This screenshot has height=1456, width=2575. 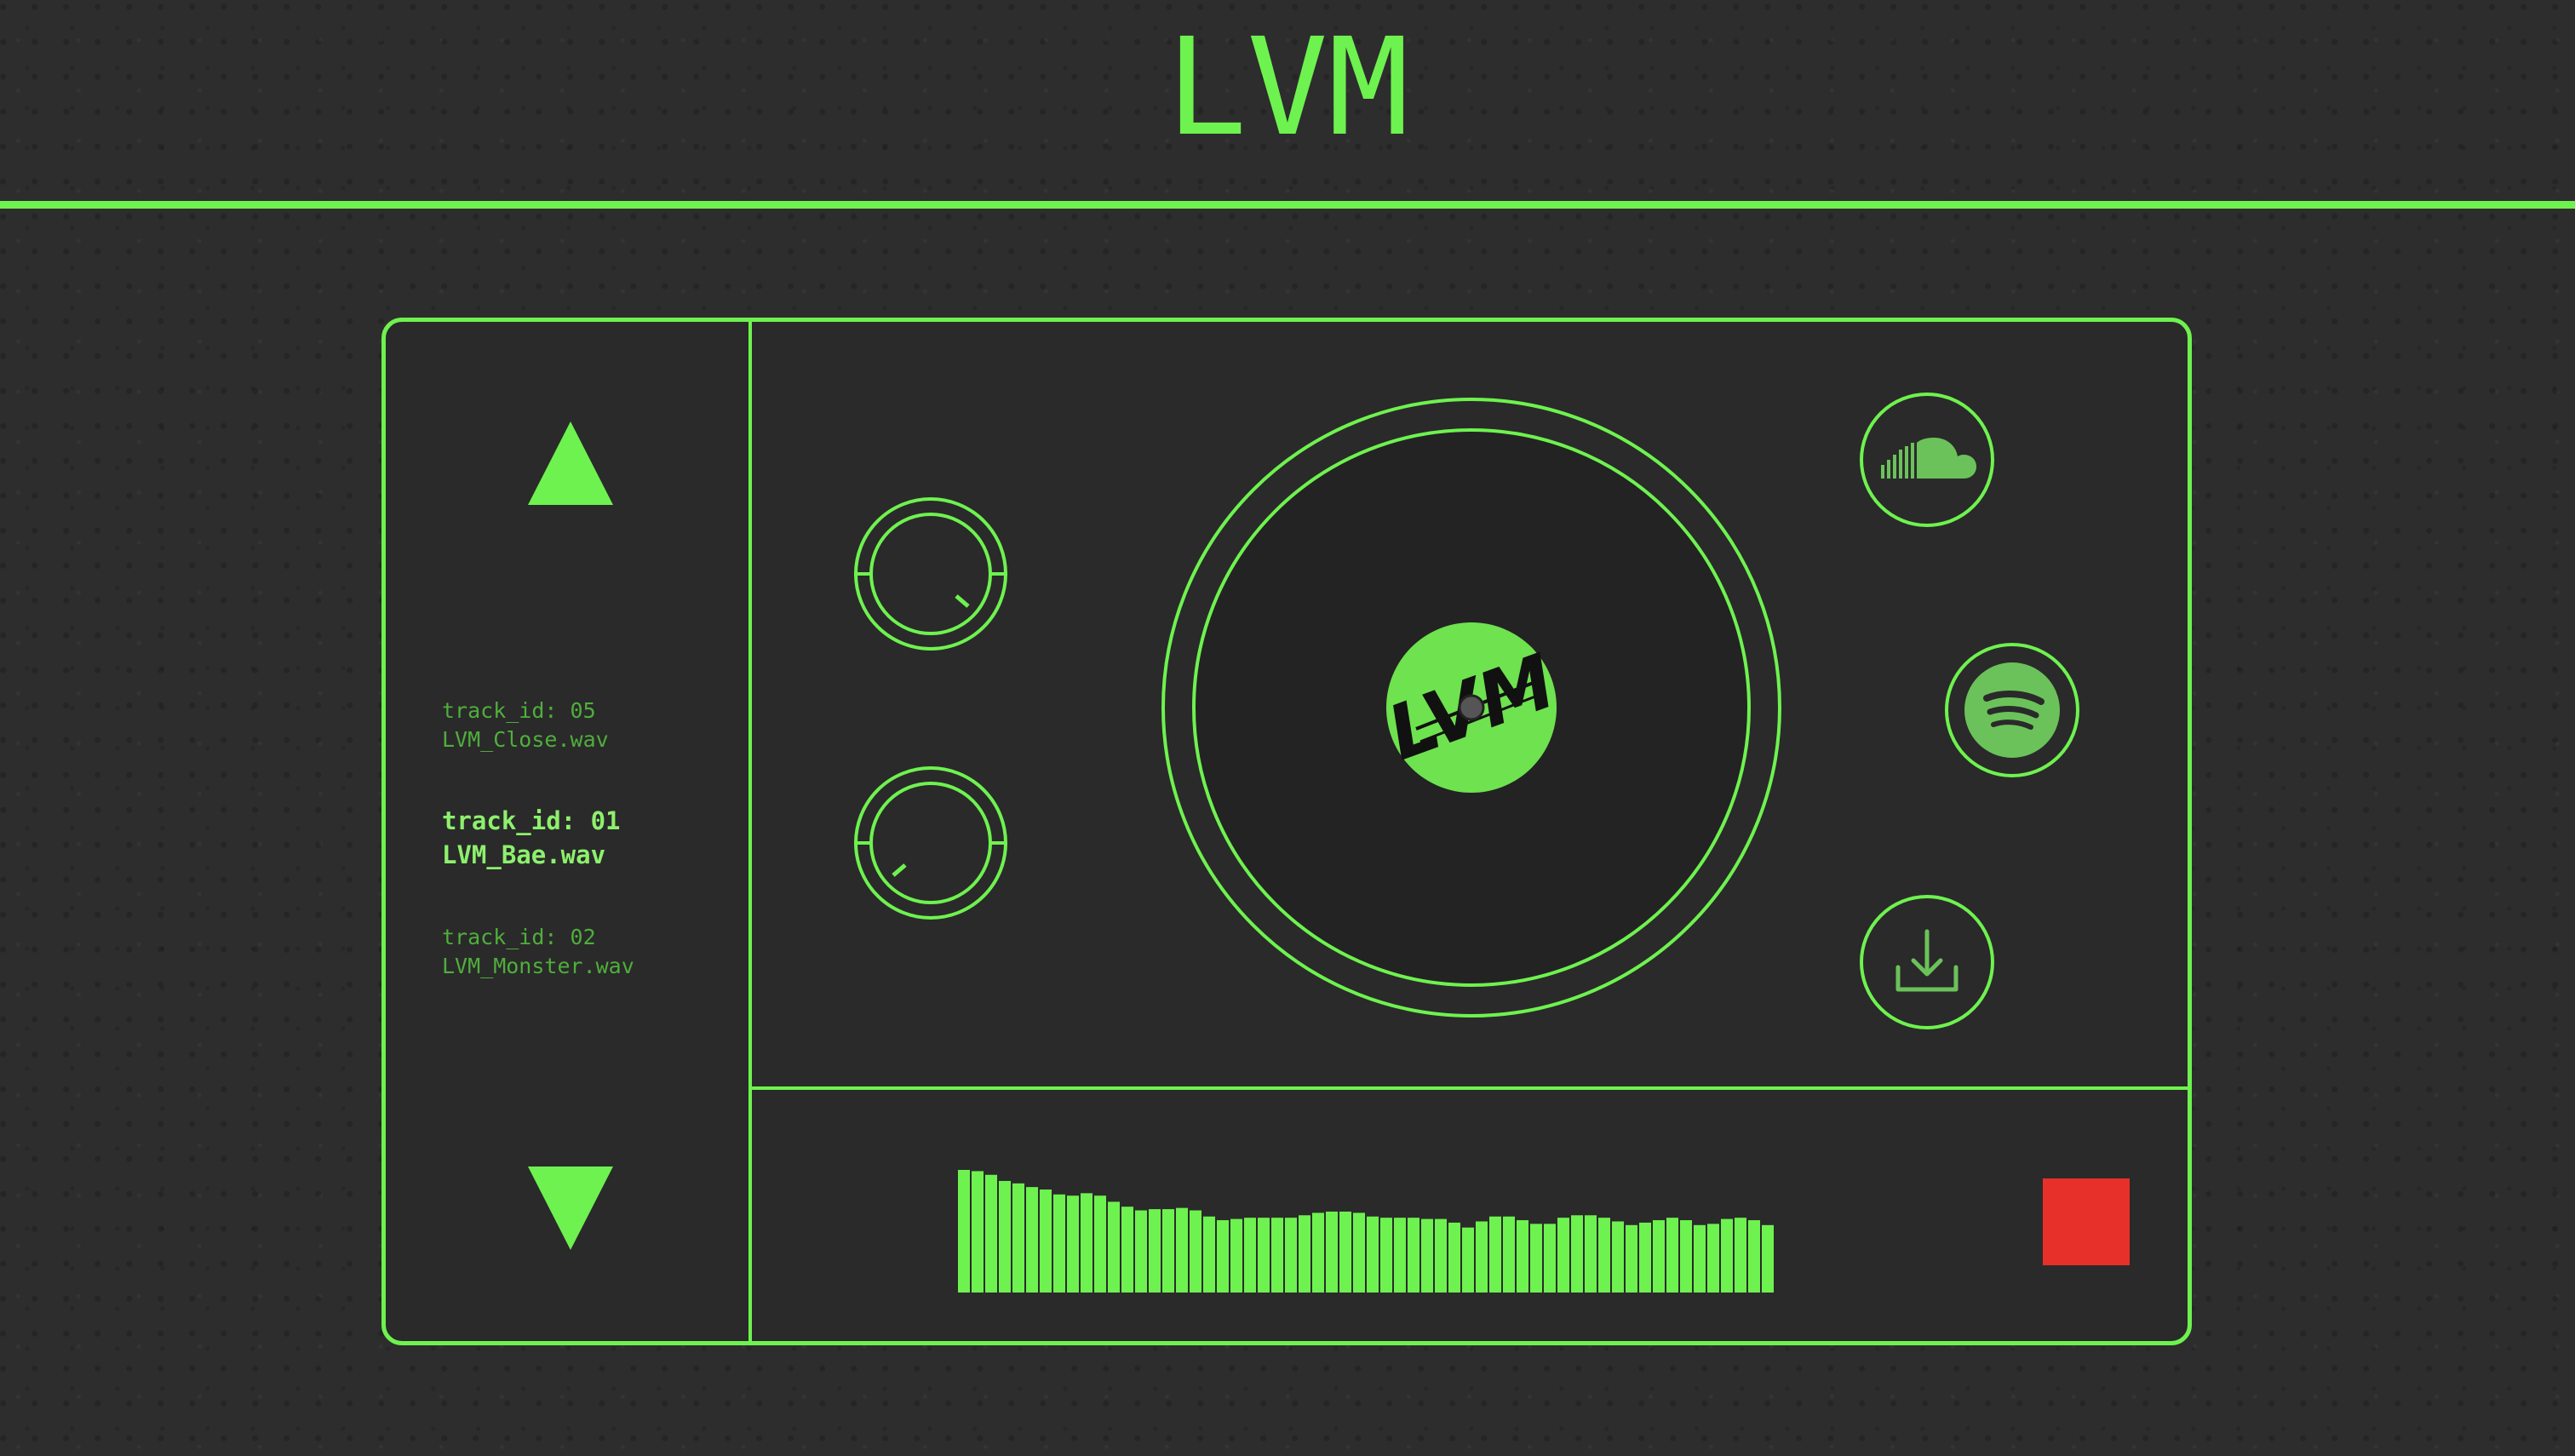 I want to click on download-button, so click(x=1927, y=962).